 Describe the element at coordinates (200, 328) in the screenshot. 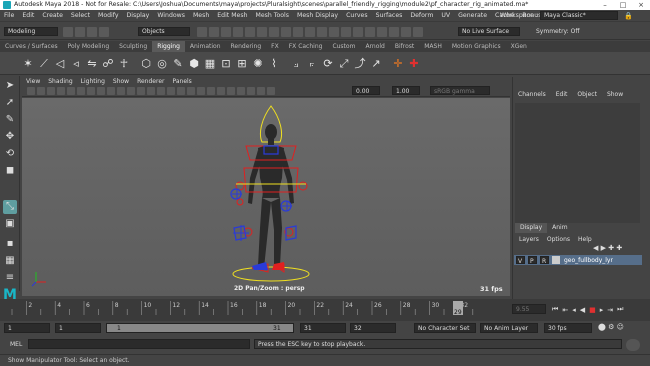

I see `range-slider: 1 31` at that location.